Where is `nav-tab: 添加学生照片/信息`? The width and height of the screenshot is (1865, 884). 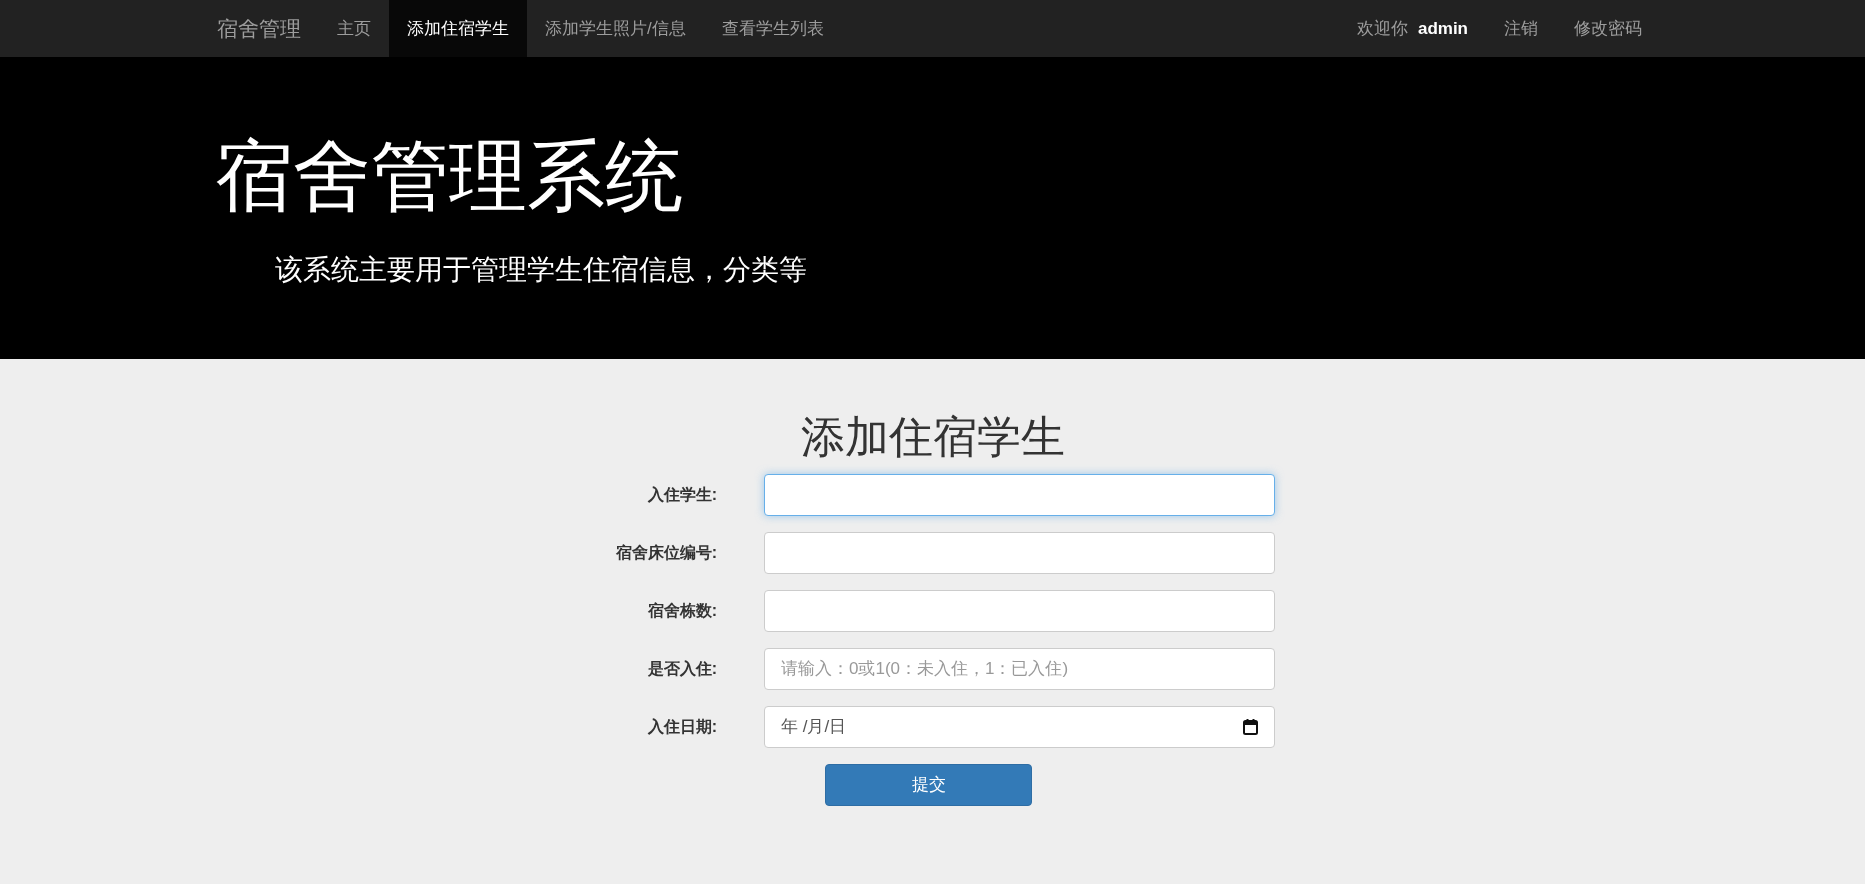 nav-tab: 添加学生照片/信息 is located at coordinates (615, 28).